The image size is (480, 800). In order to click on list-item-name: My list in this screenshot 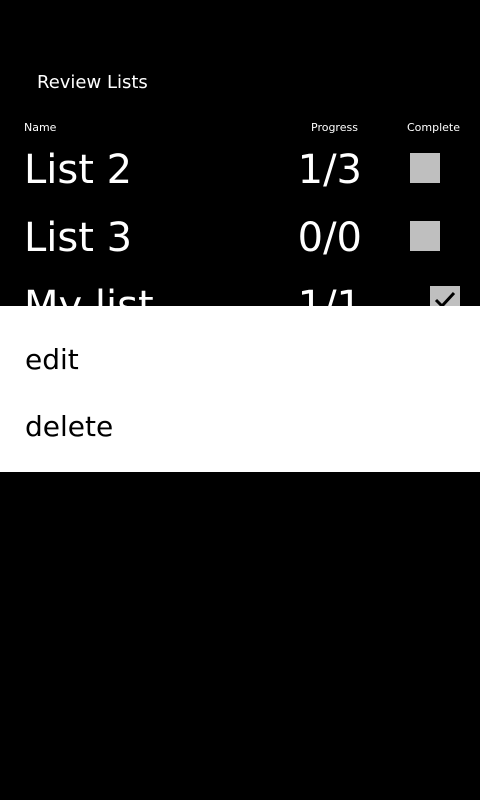, I will do `click(89, 294)`.